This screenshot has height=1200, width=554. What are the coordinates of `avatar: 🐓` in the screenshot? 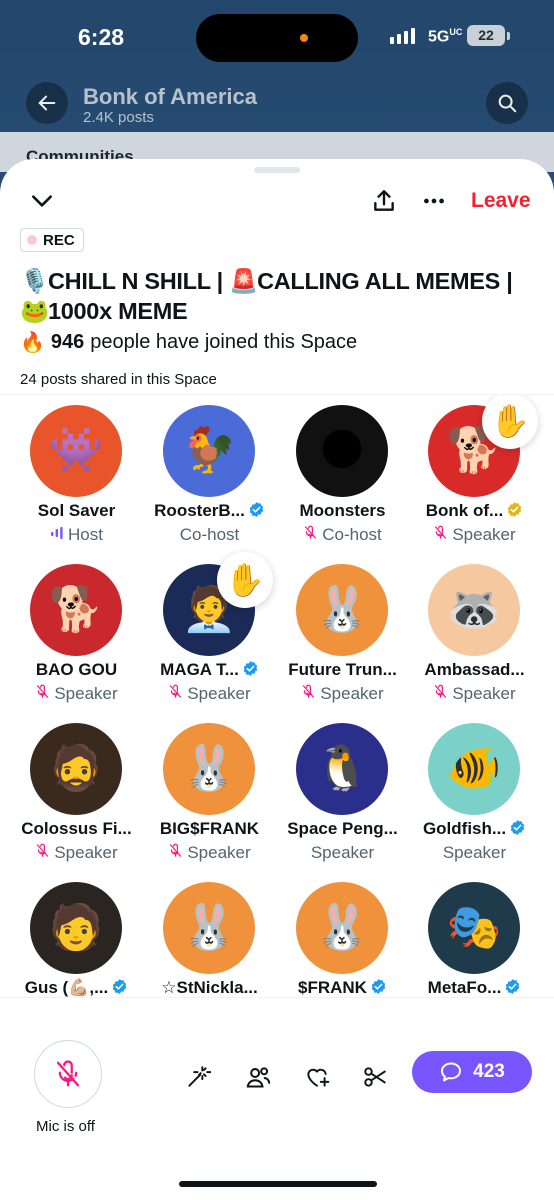 It's located at (209, 451).